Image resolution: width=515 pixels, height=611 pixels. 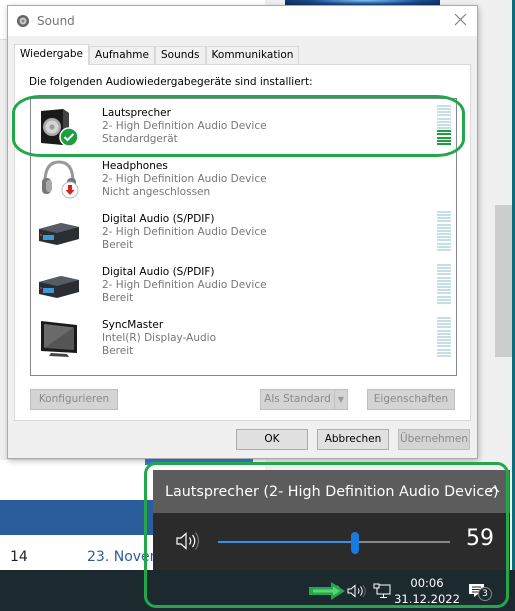 What do you see at coordinates (243, 337) in the screenshot?
I see `device-item-syncmaster: SyncMaster Intel(R) Display-Audio Bereit` at bounding box center [243, 337].